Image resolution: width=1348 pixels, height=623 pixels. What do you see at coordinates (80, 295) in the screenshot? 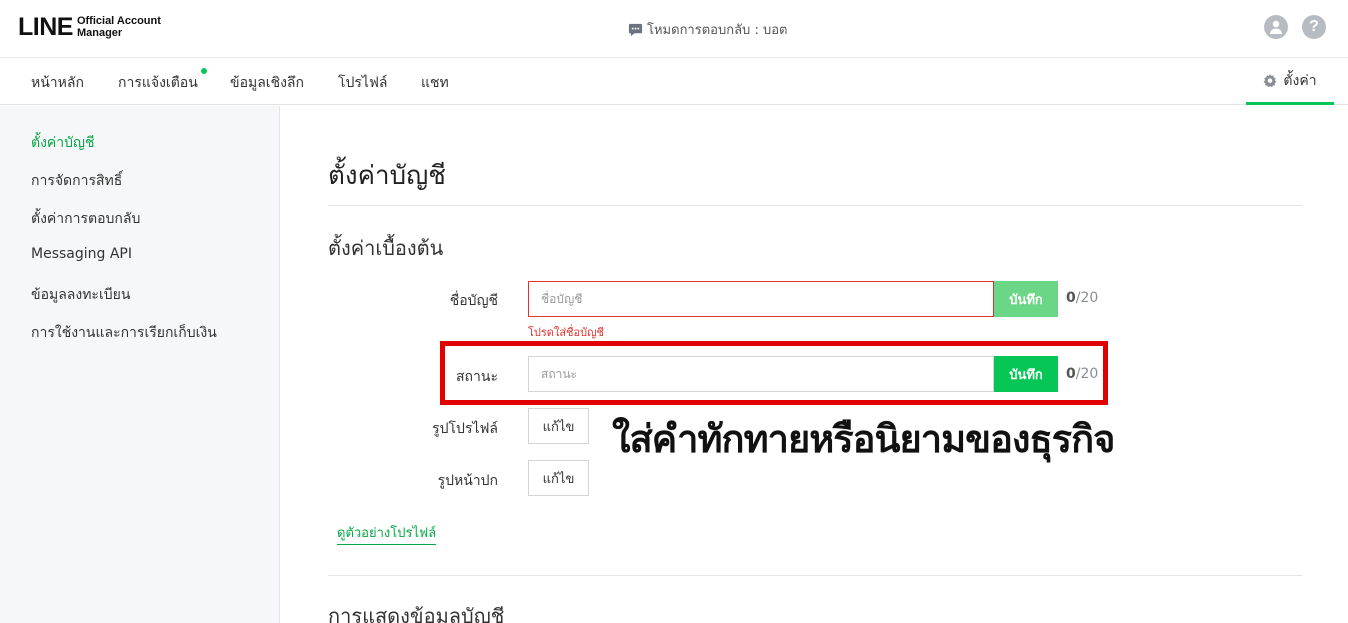
I see `sidebar-item-registration-info: ข้อมูลลงทะเบียน` at bounding box center [80, 295].